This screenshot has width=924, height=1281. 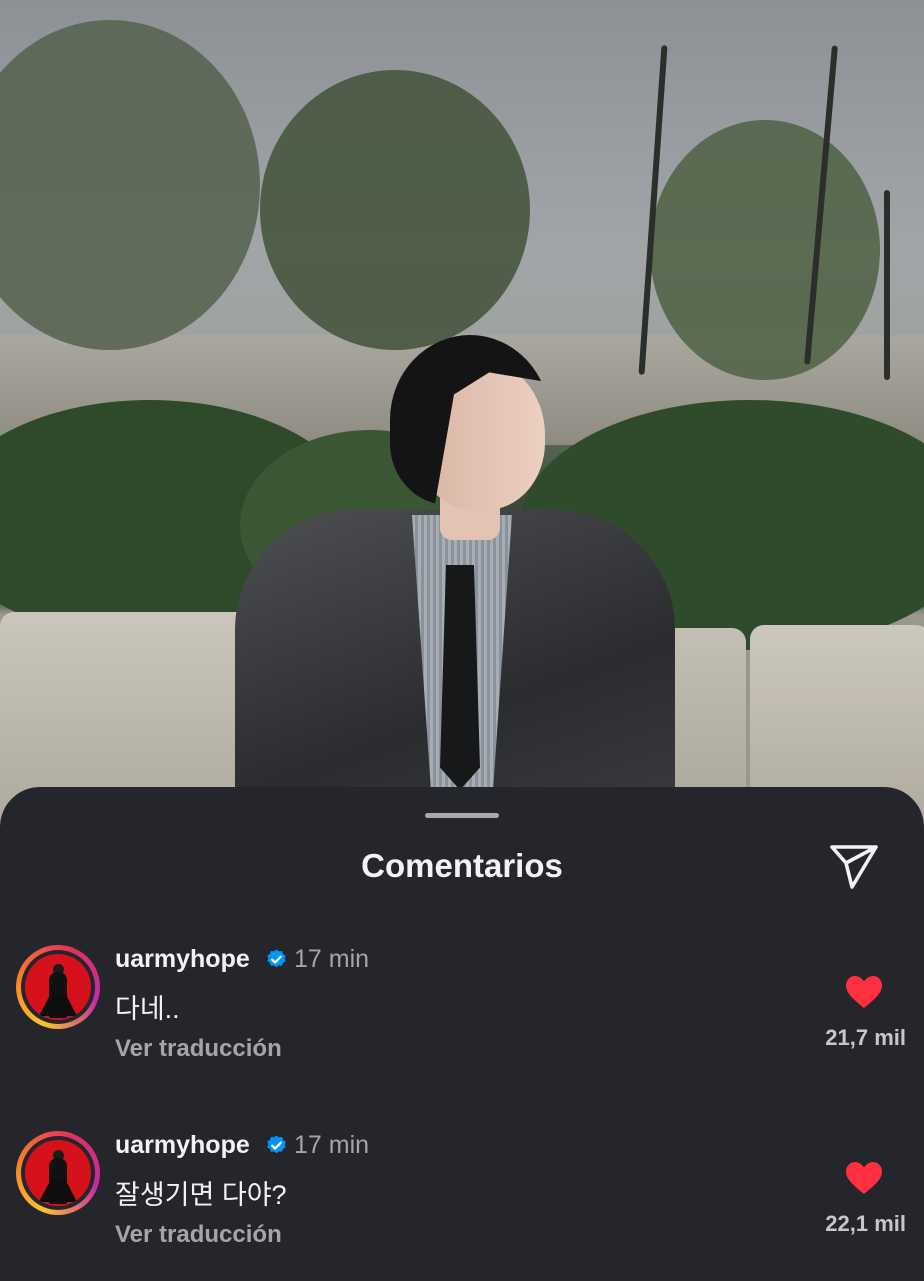 I want to click on comment-text: 다네.., so click(x=147, y=1009).